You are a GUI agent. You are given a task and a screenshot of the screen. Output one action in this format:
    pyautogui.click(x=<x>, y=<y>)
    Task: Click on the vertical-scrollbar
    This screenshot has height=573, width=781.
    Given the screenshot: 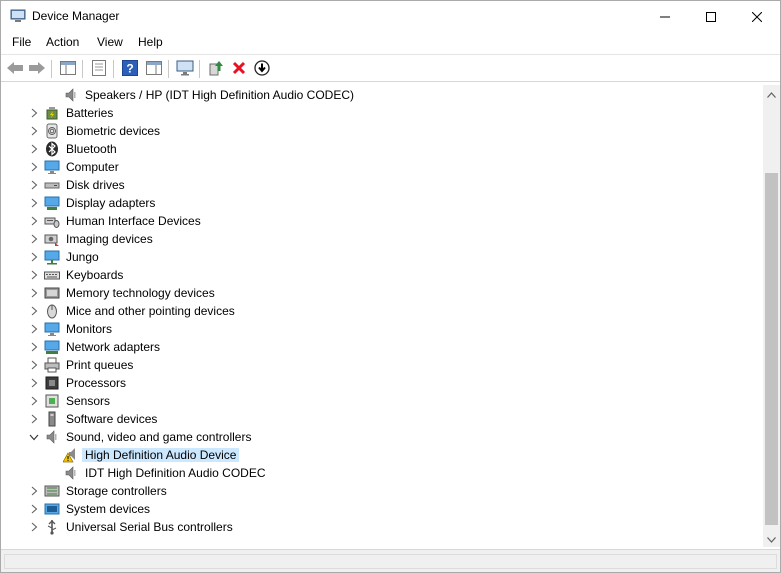 What is the action you would take?
    pyautogui.click(x=771, y=316)
    